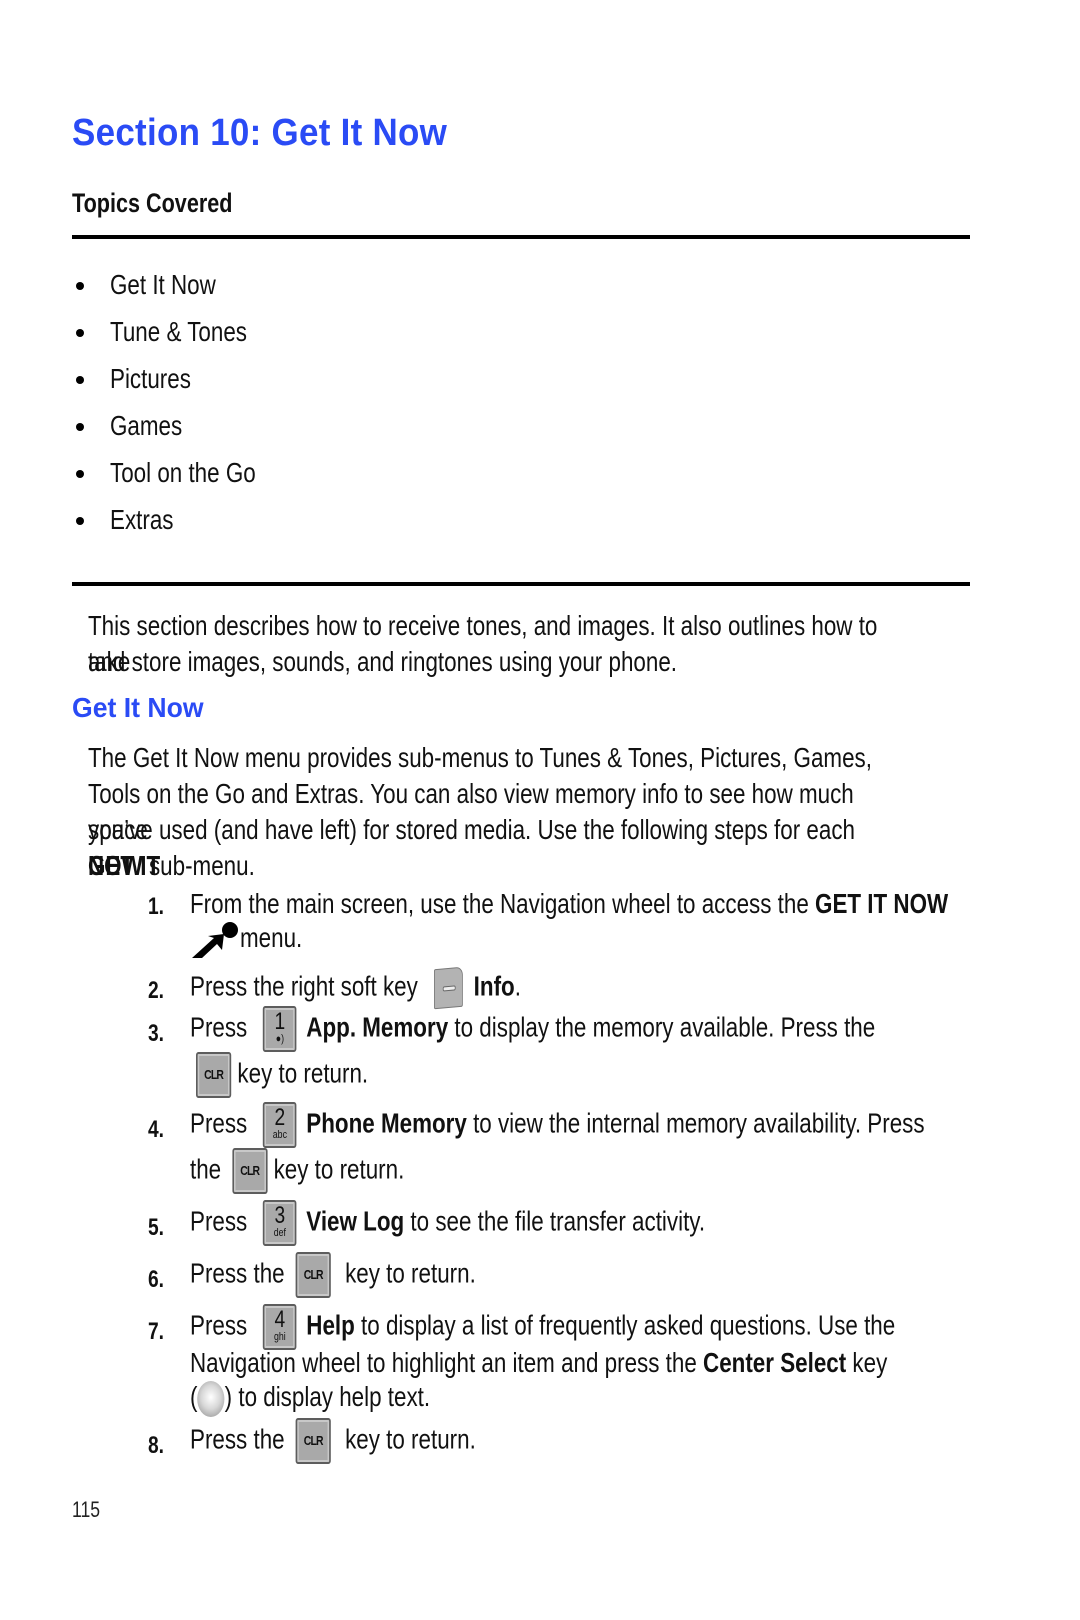 The width and height of the screenshot is (1080, 1620). I want to click on text-span: 2., so click(156, 990).